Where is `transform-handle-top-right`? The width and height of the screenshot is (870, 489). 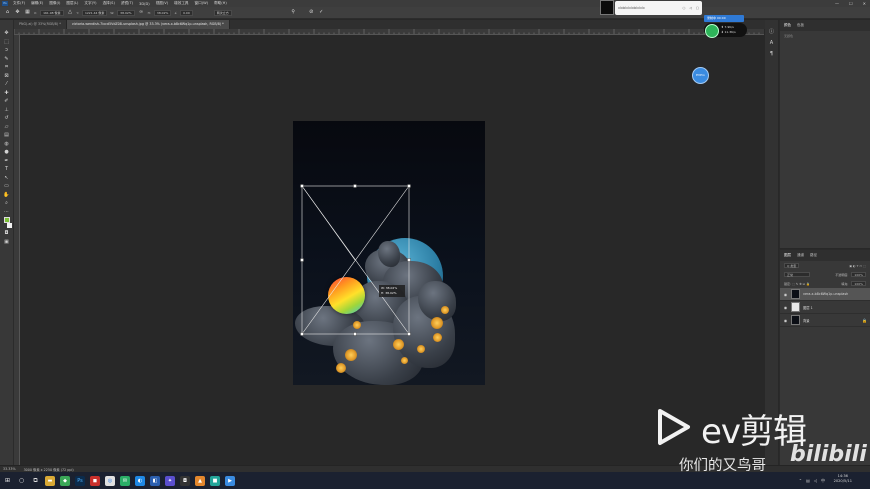
transform-handle-top-right is located at coordinates (409, 186).